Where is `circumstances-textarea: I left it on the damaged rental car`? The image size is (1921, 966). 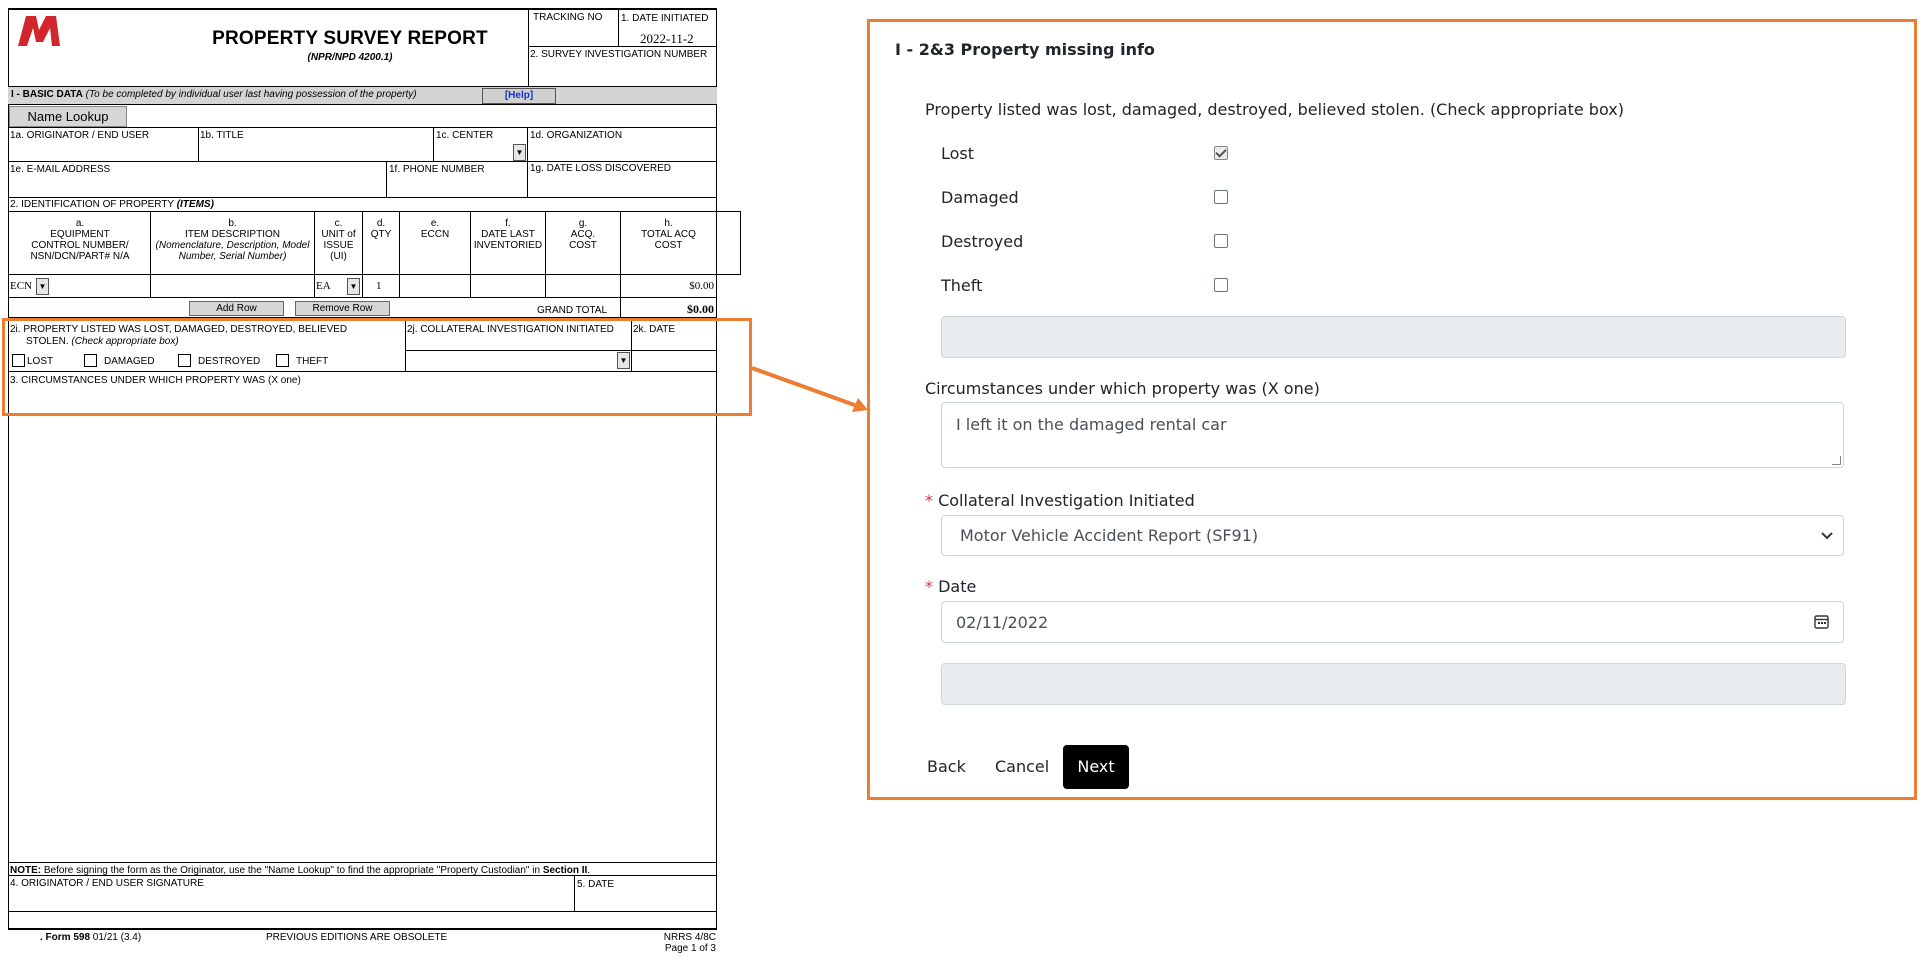 circumstances-textarea: I left it on the damaged rental car is located at coordinates (1392, 435).